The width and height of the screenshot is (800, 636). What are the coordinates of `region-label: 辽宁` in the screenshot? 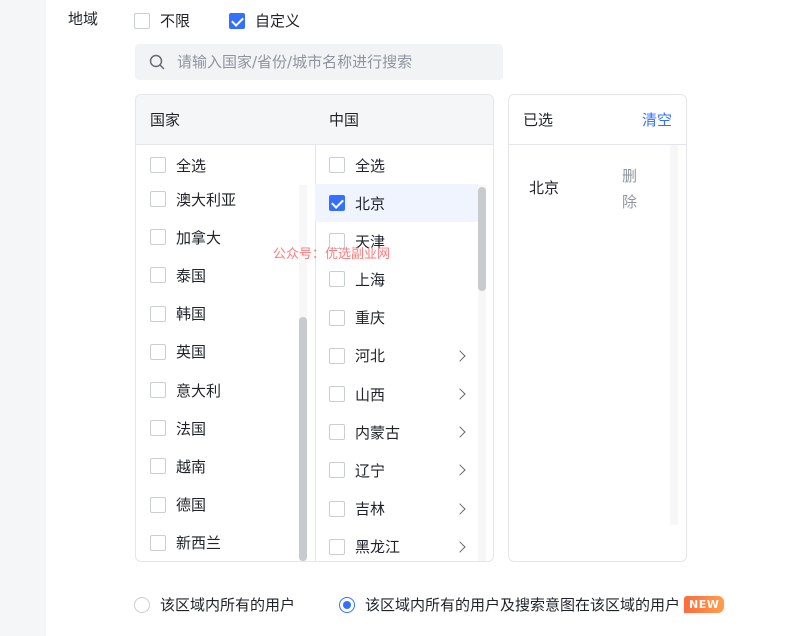 It's located at (370, 470).